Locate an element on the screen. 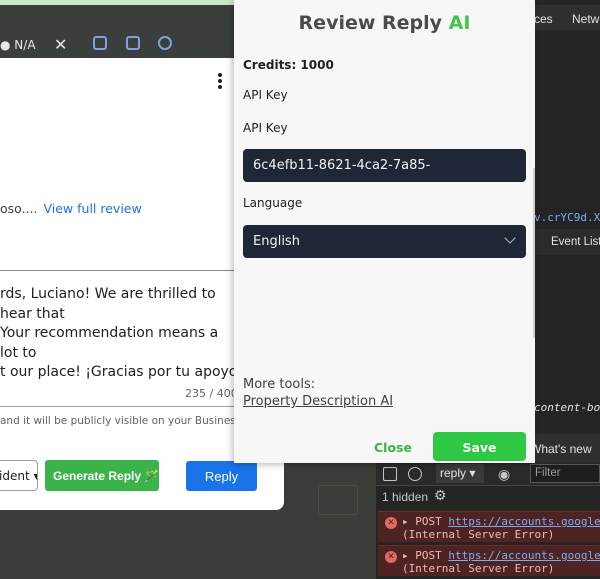 This screenshot has width=600, height=579. search-icon is located at coordinates (165, 43).